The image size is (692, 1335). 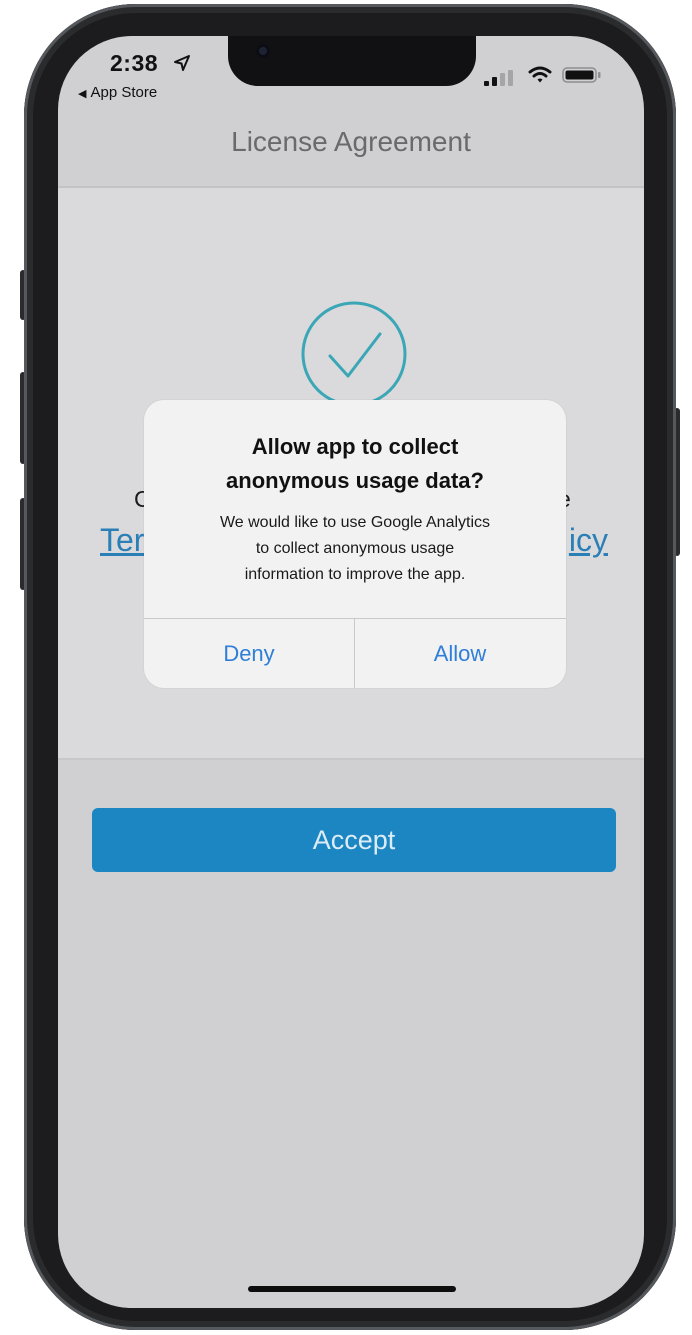 I want to click on allow-button: Allow, so click(x=460, y=653).